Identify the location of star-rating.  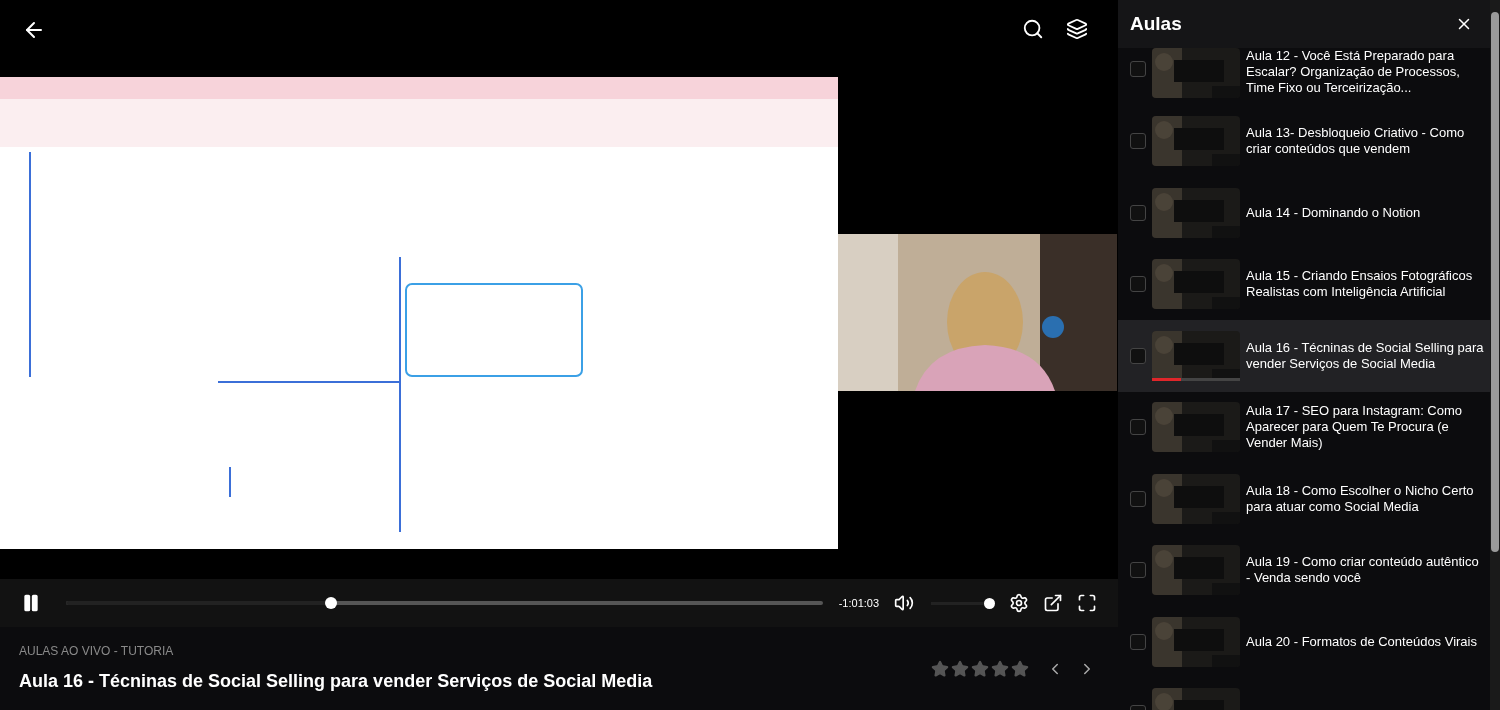
(980, 668).